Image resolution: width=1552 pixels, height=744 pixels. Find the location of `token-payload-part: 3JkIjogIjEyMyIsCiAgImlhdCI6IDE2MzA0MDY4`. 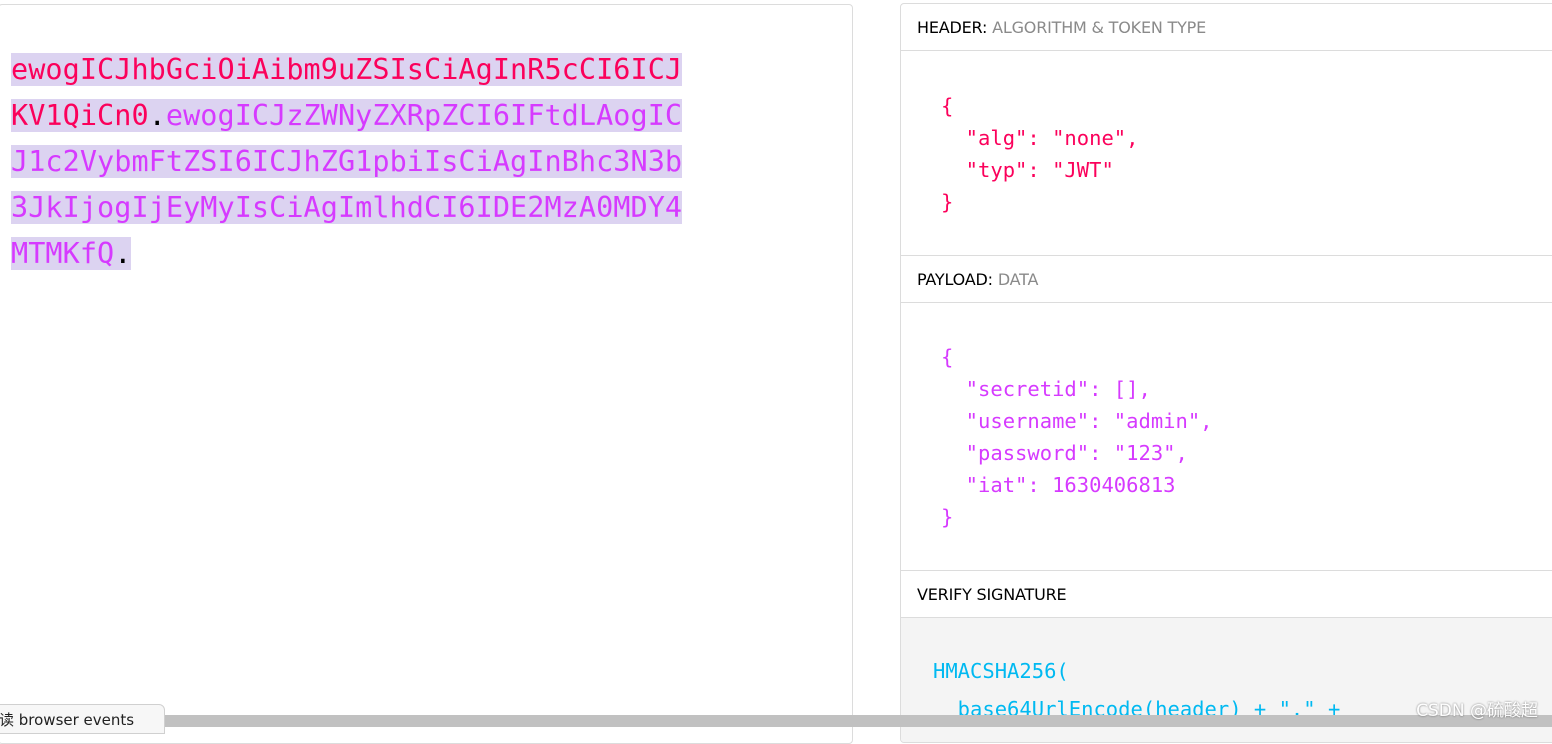

token-payload-part: 3JkIjogIjEyMyIsCiAgImlhdCI6IDE2MzA0MDY4 is located at coordinates (347, 207).